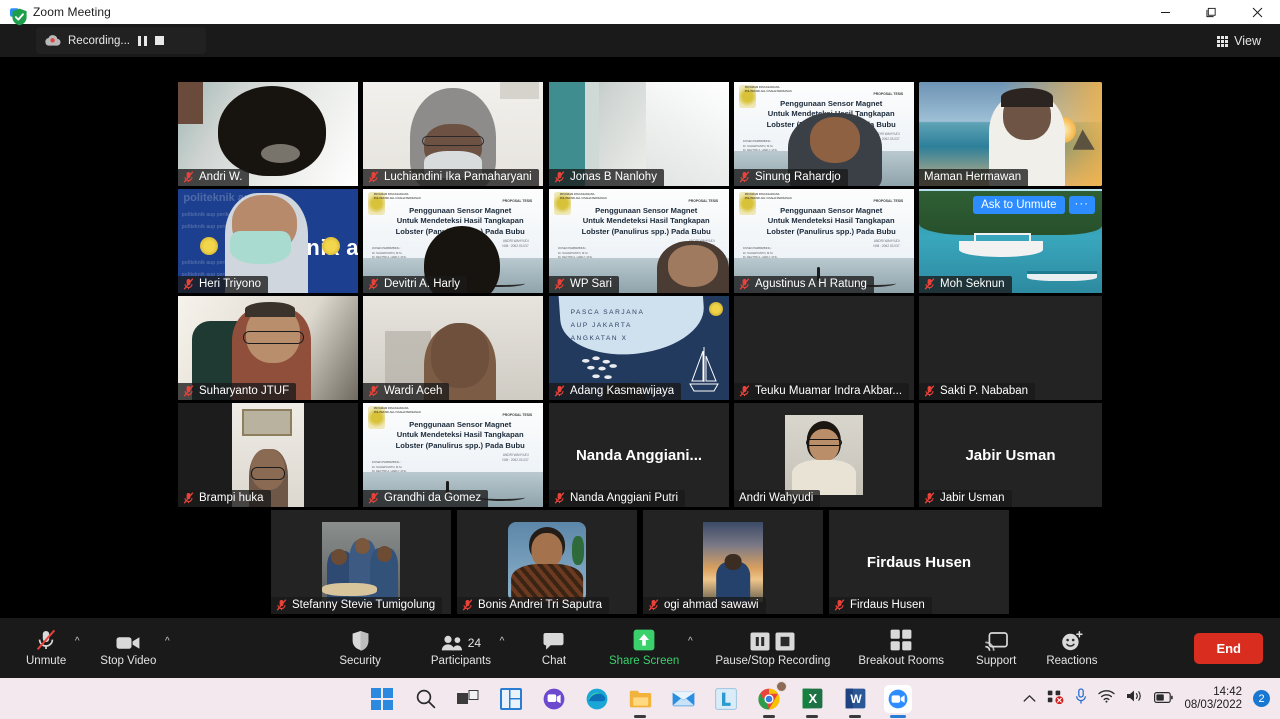 The image size is (1280, 719). Describe the element at coordinates (453, 348) in the screenshot. I see `participant-tile: Wardi Aceh` at that location.